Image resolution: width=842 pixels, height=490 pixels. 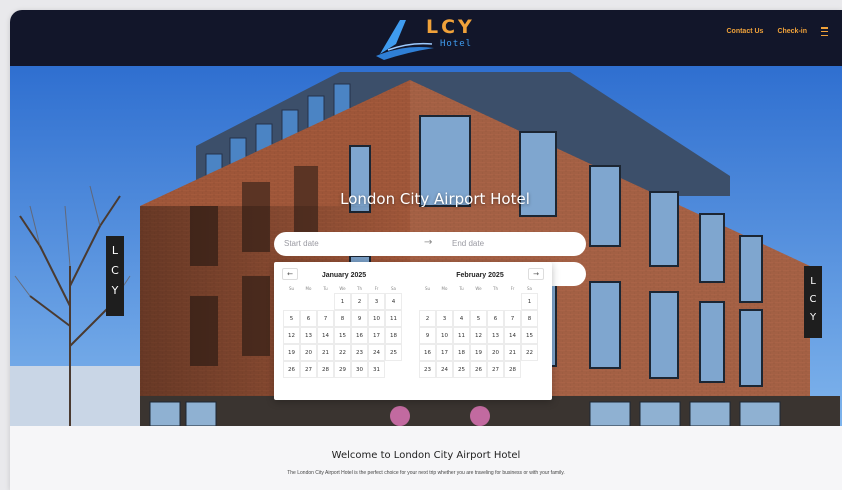 I want to click on nav-check-in: Check-in, so click(x=792, y=31).